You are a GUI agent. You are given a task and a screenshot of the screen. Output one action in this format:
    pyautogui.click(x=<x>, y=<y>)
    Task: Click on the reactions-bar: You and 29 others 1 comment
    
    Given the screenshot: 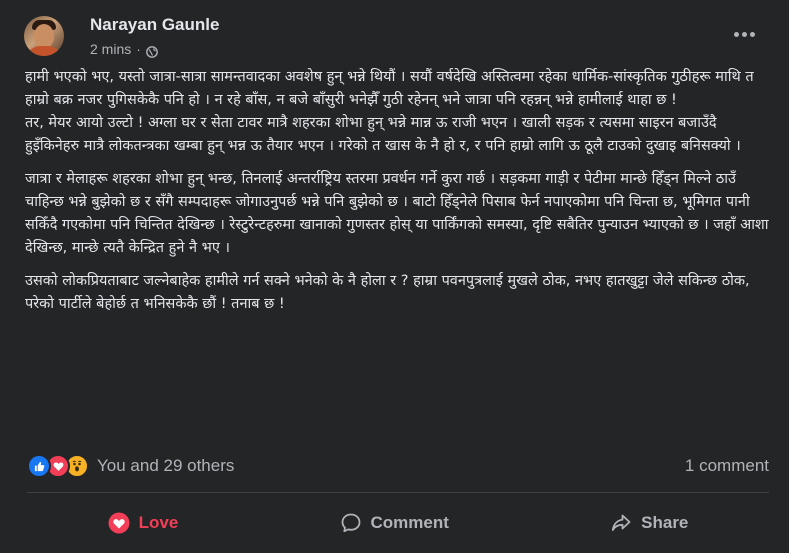 What is the action you would take?
    pyautogui.click(x=398, y=466)
    